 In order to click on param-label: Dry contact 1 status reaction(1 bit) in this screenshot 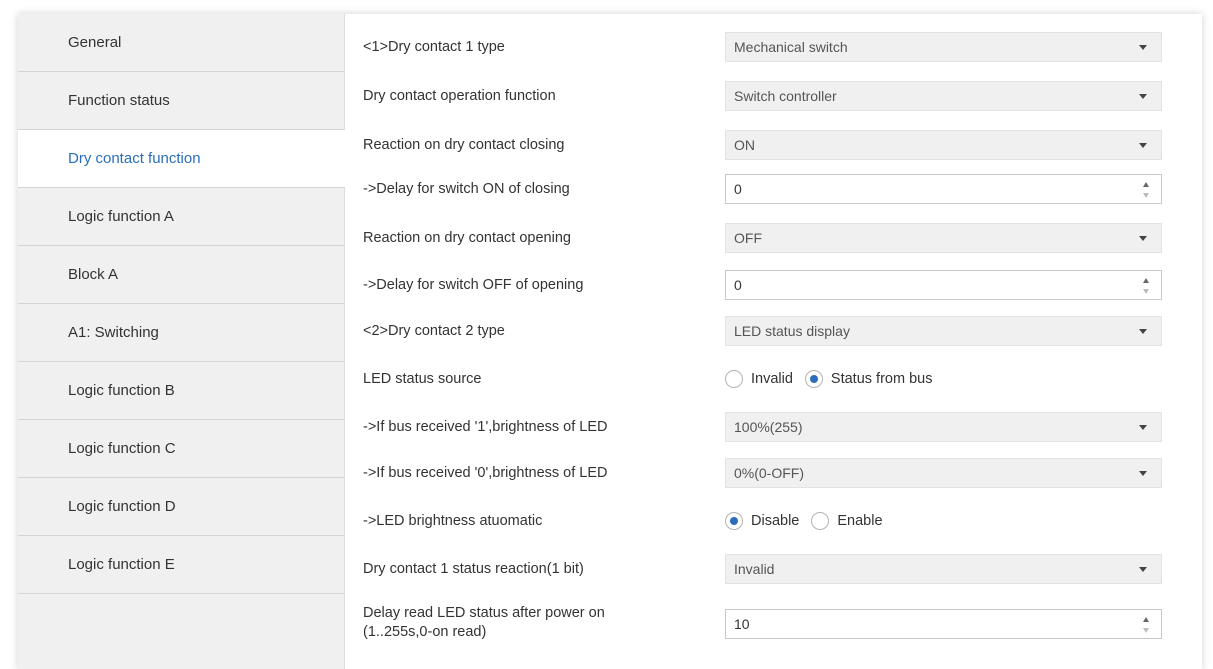, I will do `click(473, 568)`.